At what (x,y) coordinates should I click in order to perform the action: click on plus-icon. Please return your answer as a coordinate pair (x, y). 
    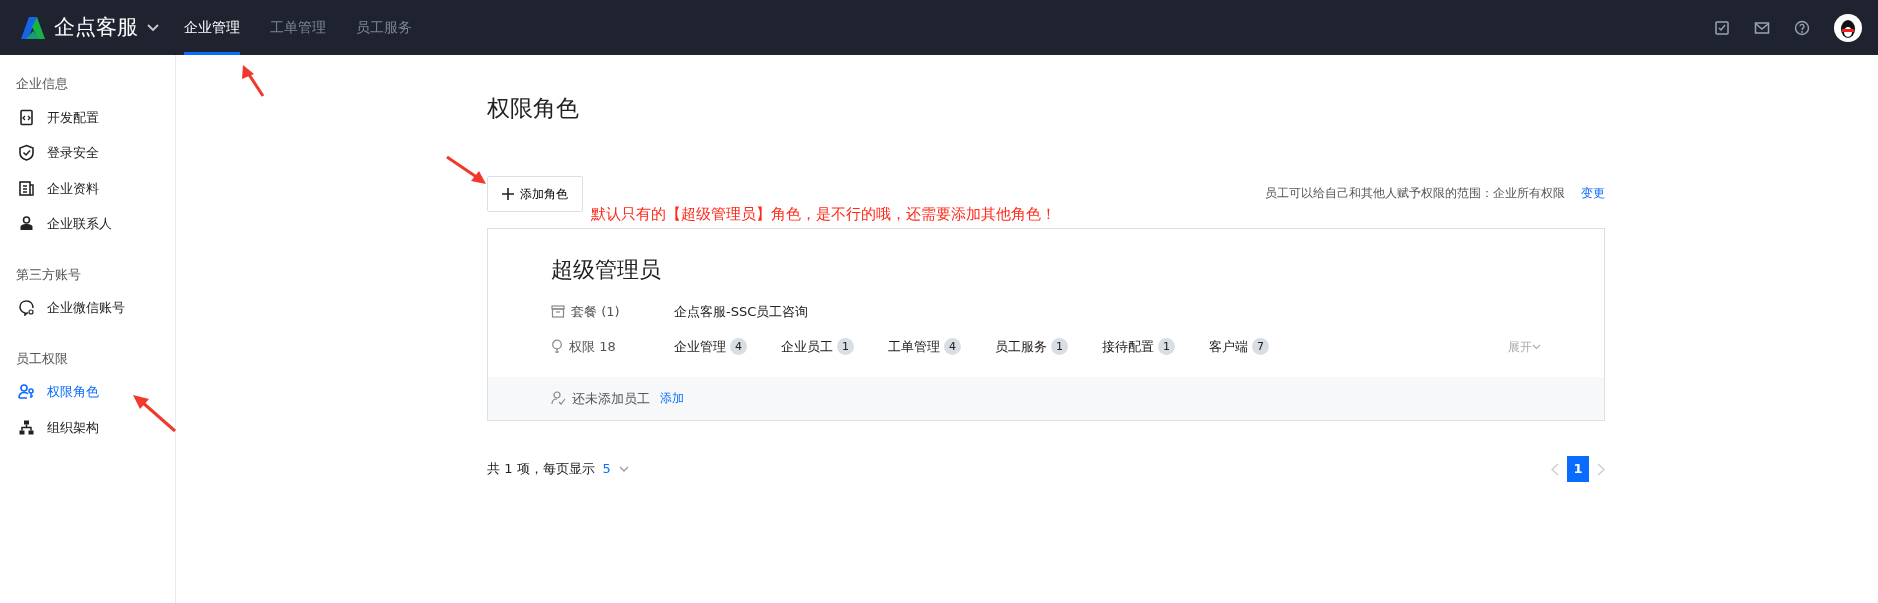
    Looking at the image, I should click on (508, 193).